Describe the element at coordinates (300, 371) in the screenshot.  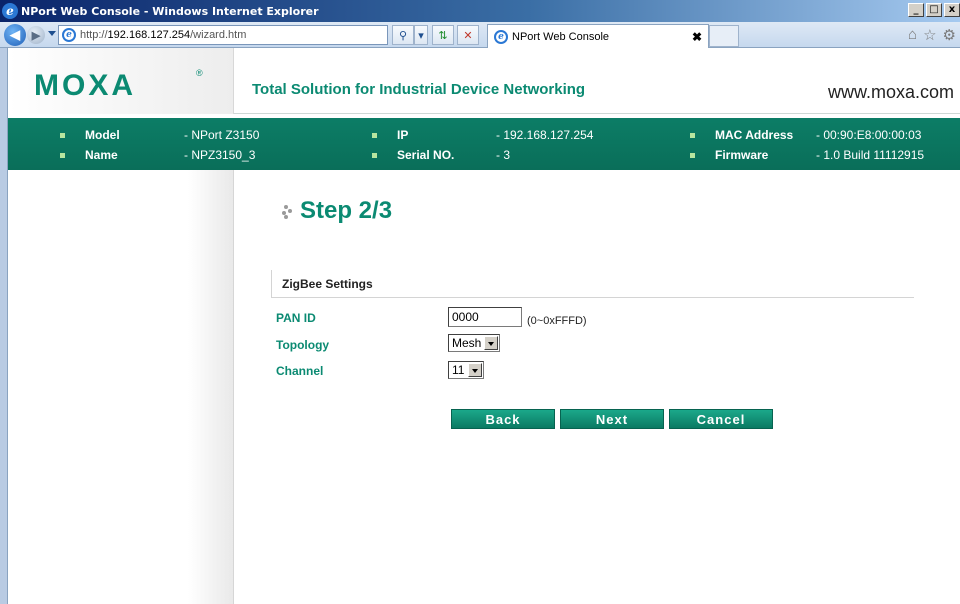
I see `channel-label: Channel` at that location.